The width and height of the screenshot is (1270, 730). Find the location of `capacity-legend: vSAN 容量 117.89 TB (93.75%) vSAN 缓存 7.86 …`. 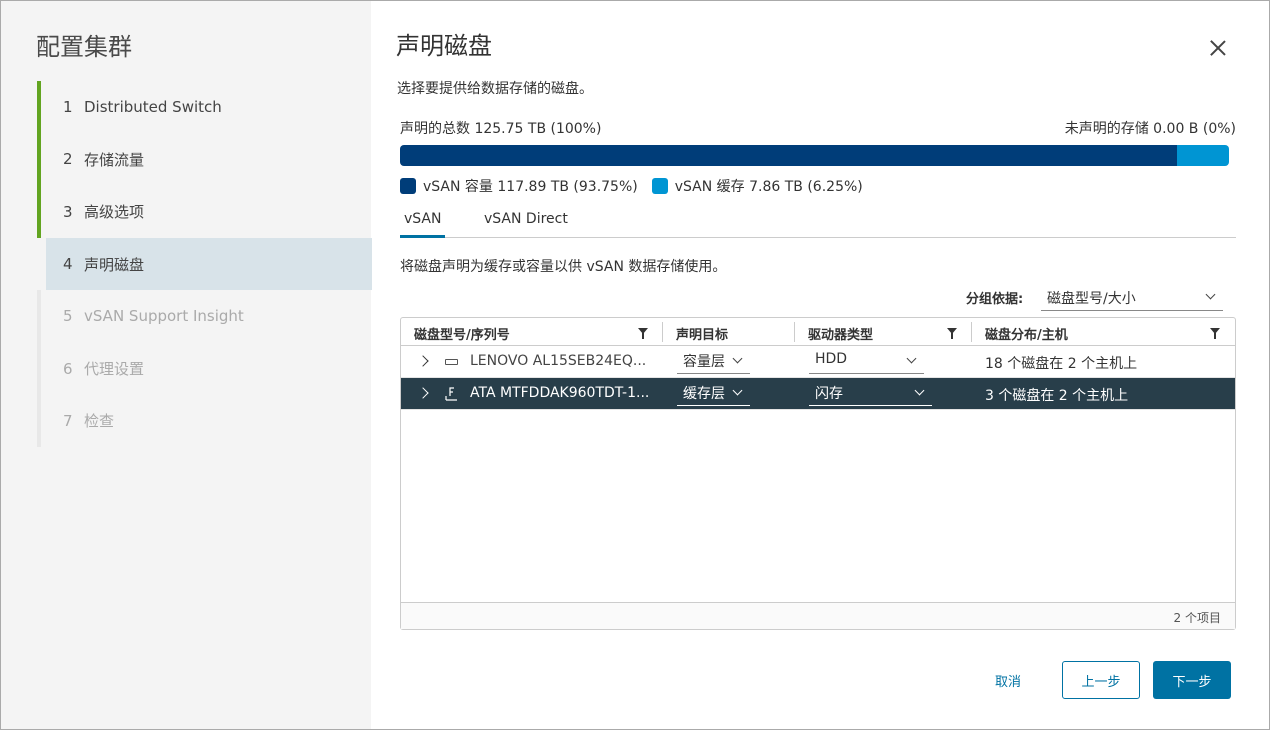

capacity-legend: vSAN 容量 117.89 TB (93.75%) vSAN 缓存 7.86 … is located at coordinates (638, 186).